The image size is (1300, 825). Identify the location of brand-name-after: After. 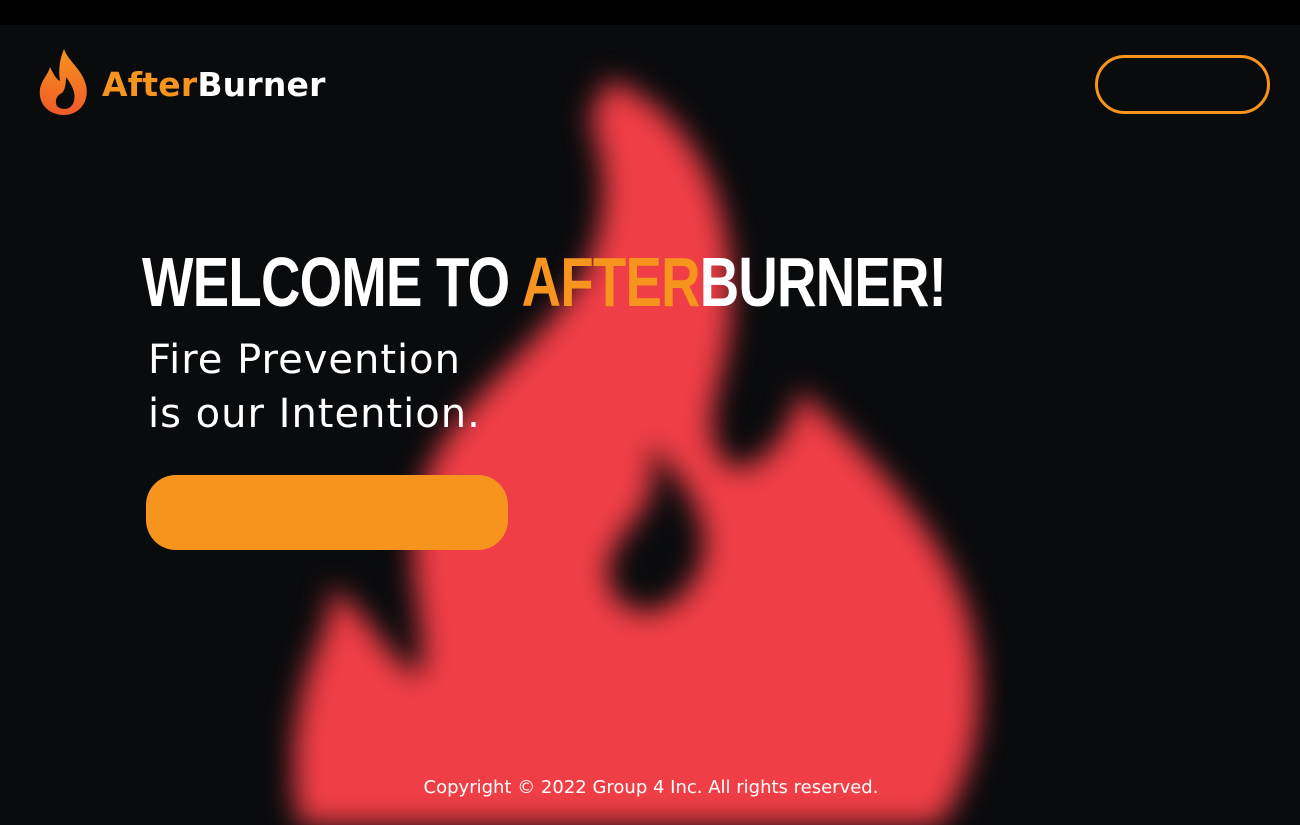
(150, 84).